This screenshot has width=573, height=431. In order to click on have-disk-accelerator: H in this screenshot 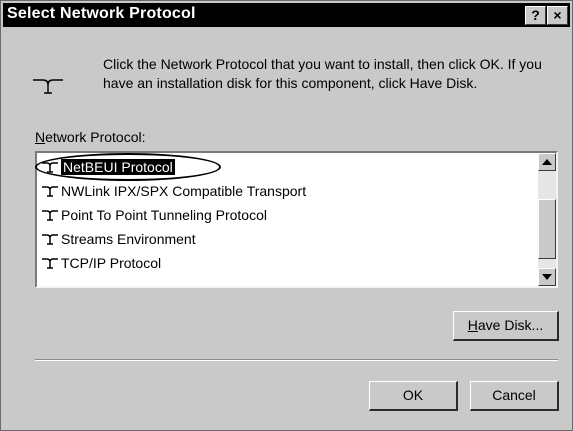, I will do `click(472, 325)`.